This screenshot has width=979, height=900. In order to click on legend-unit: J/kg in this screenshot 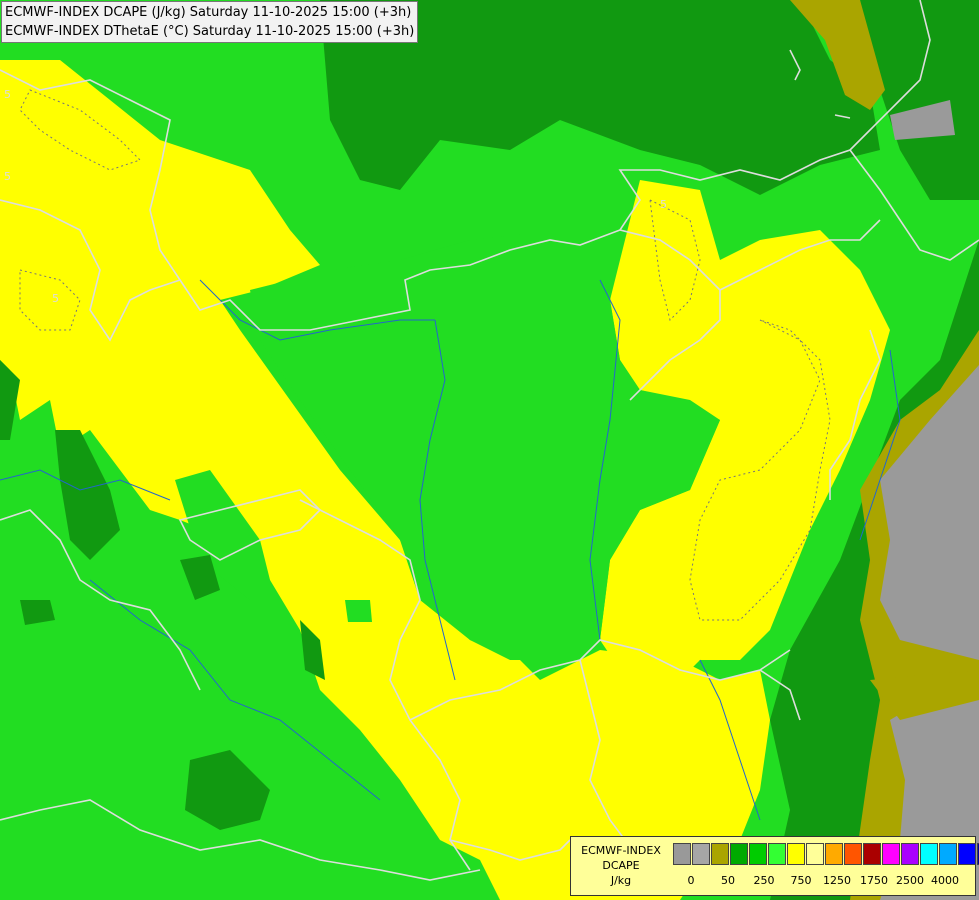, I will do `click(621, 880)`.